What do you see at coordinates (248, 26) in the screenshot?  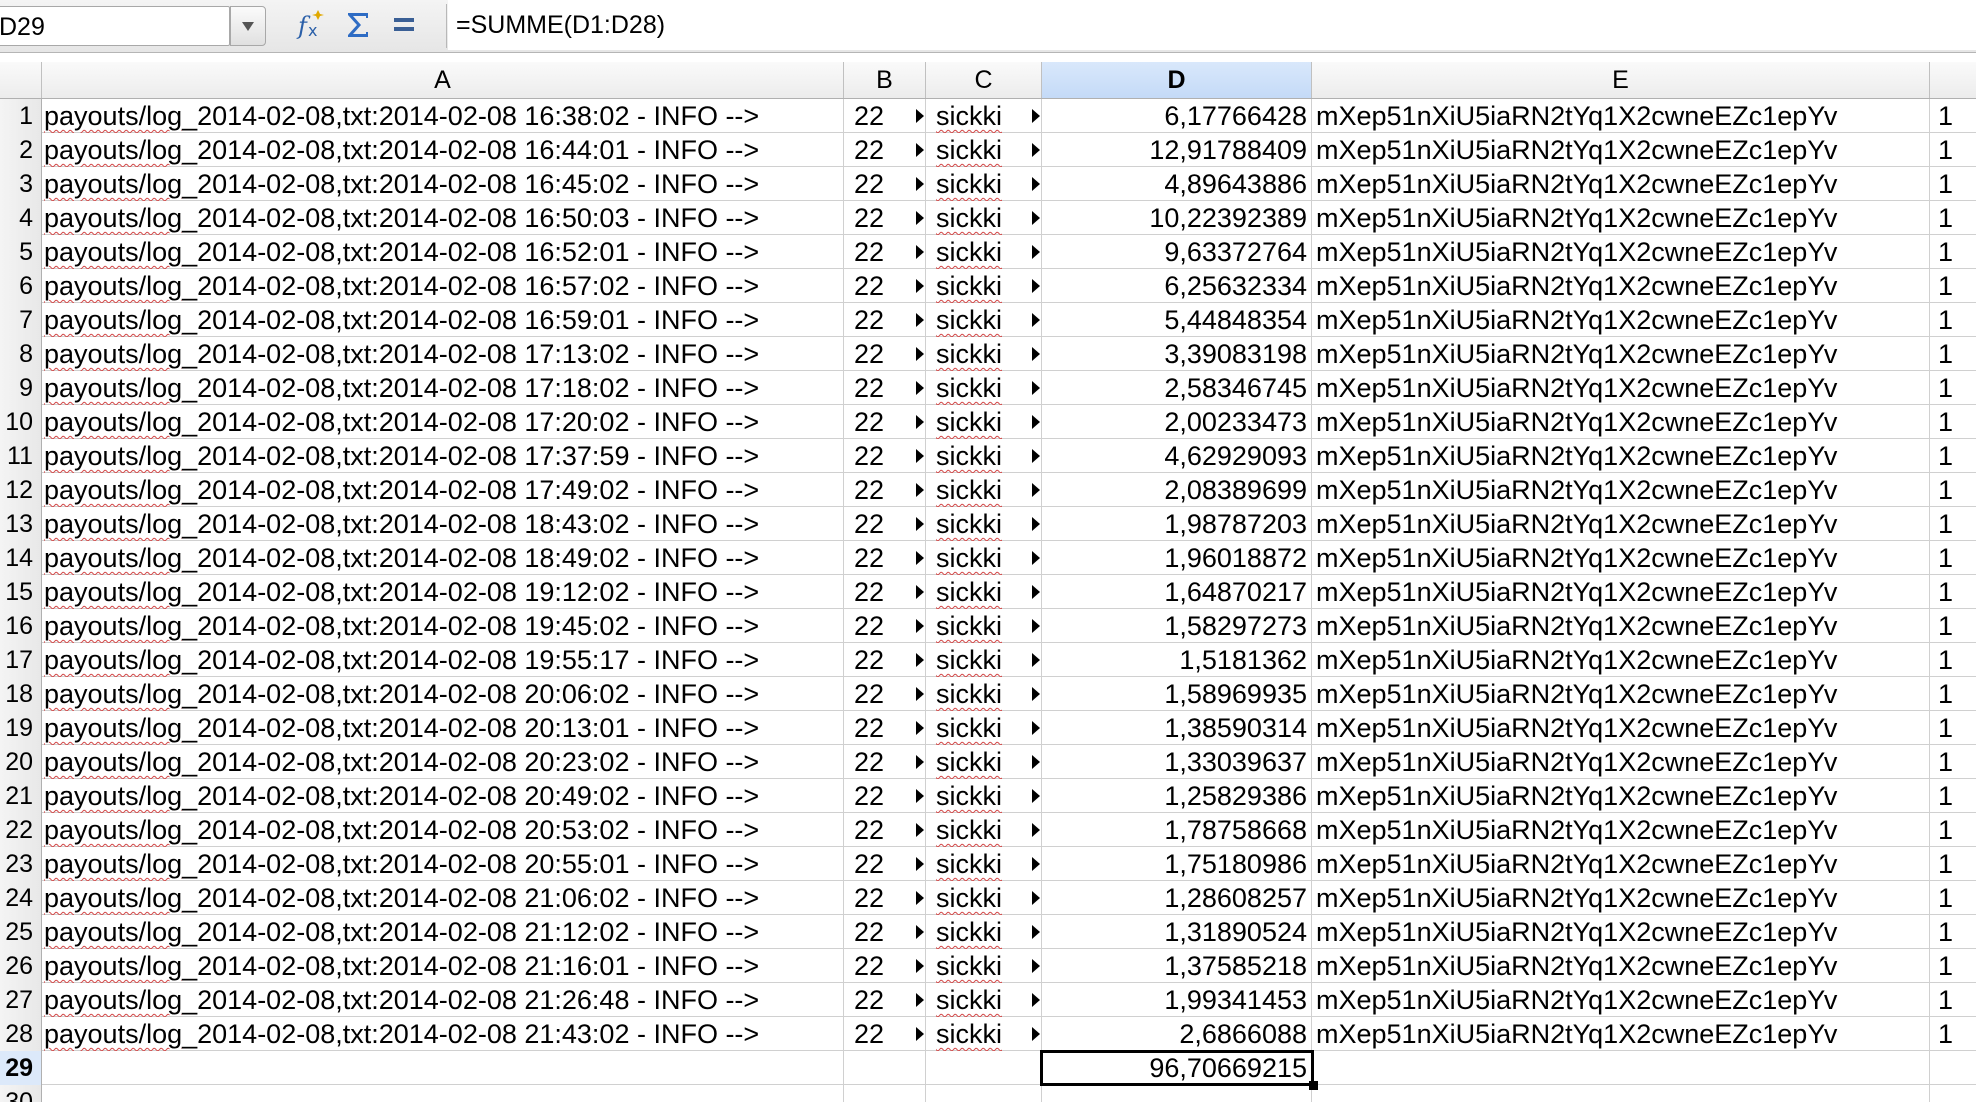 I see `name-box-dropdown-button` at bounding box center [248, 26].